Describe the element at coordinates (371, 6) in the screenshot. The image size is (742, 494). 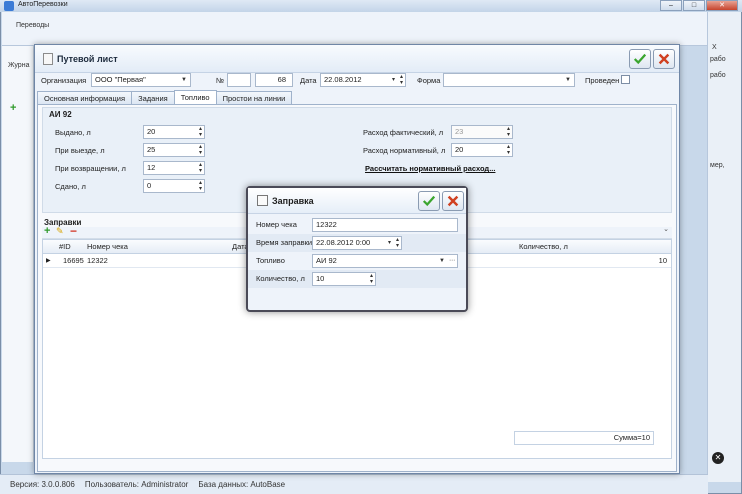
I see `app-titlebar` at that location.